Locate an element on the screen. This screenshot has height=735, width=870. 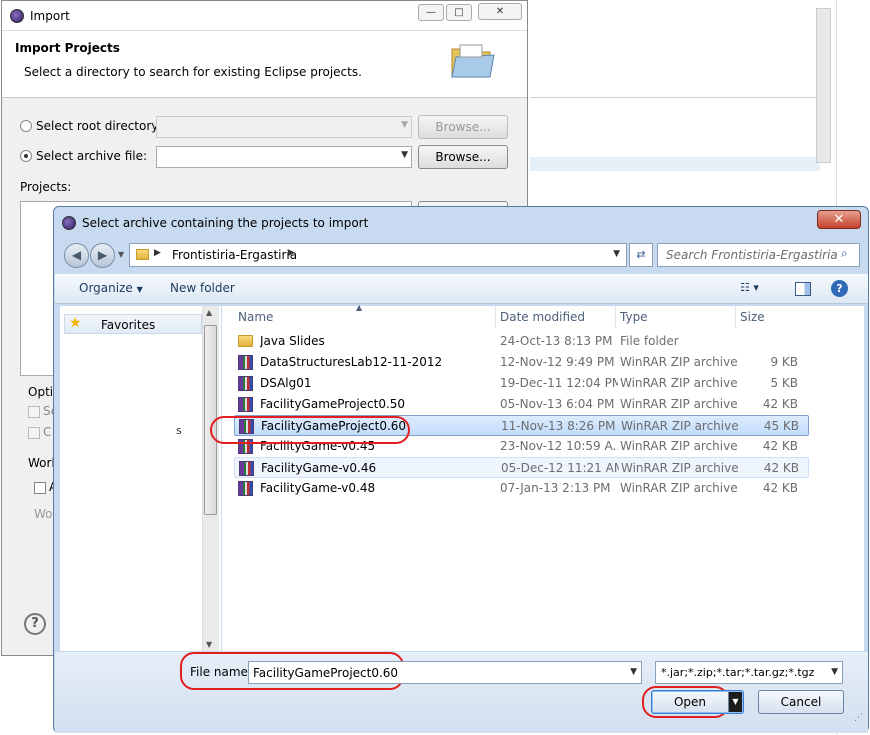
archive-file-combo: ▼ is located at coordinates (284, 157).